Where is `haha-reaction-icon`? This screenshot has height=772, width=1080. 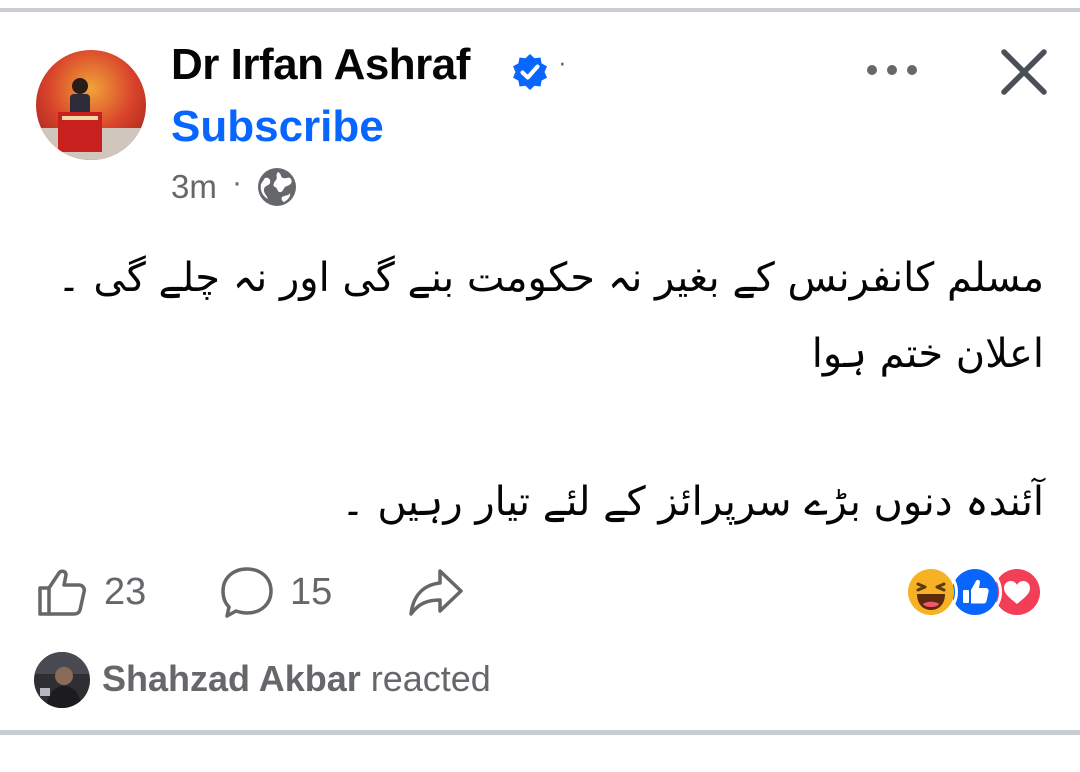
haha-reaction-icon is located at coordinates (931, 592).